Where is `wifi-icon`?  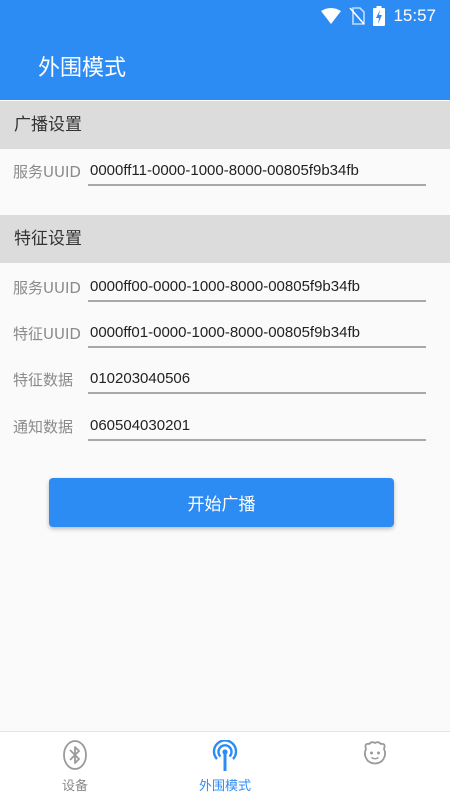
wifi-icon is located at coordinates (331, 16).